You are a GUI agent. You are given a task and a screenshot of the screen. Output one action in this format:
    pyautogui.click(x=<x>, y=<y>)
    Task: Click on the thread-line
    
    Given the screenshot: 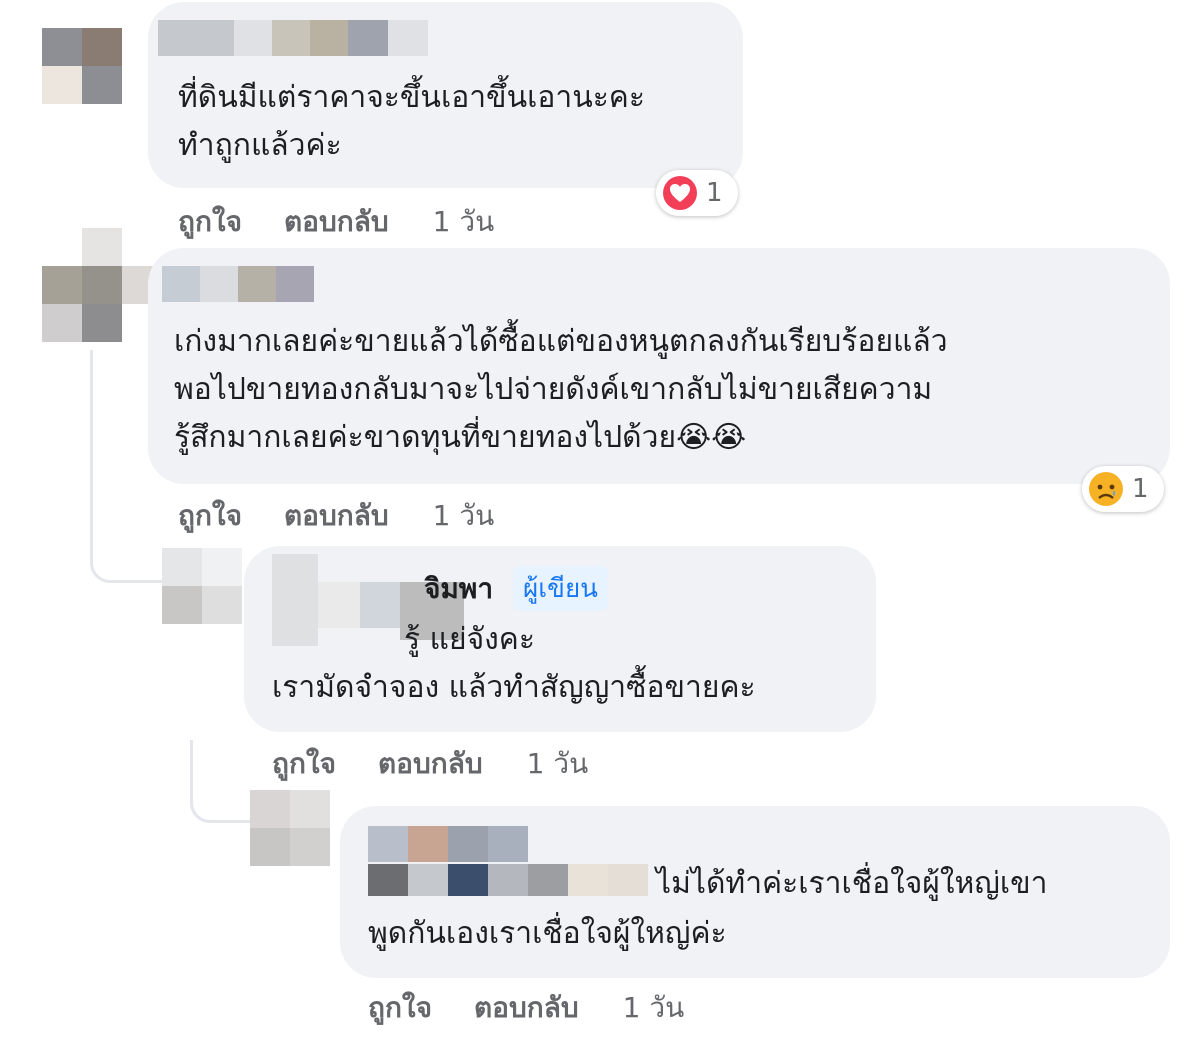 What is the action you would take?
    pyautogui.click(x=221, y=781)
    